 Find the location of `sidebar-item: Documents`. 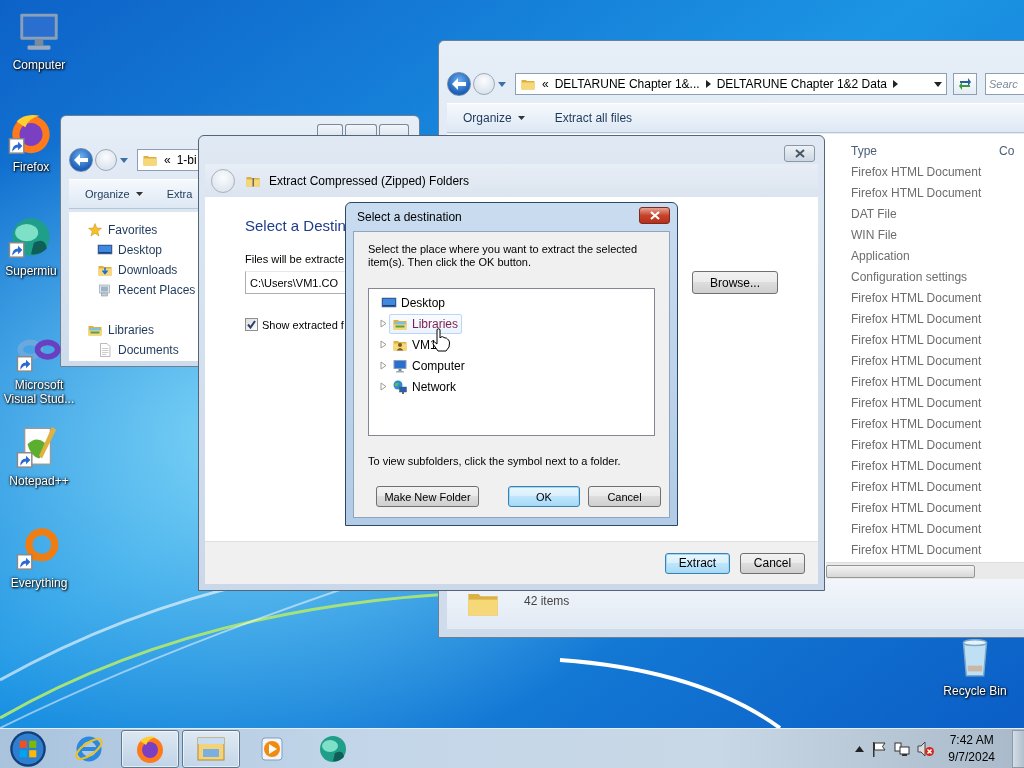

sidebar-item: Documents is located at coordinates (133, 350).